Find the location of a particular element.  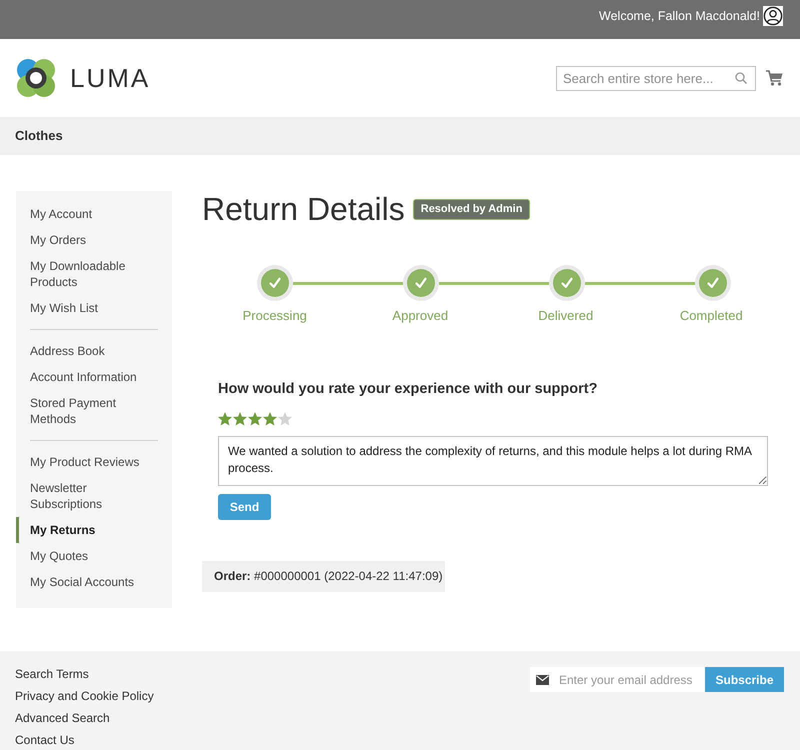

step-label: Approved is located at coordinates (420, 316).